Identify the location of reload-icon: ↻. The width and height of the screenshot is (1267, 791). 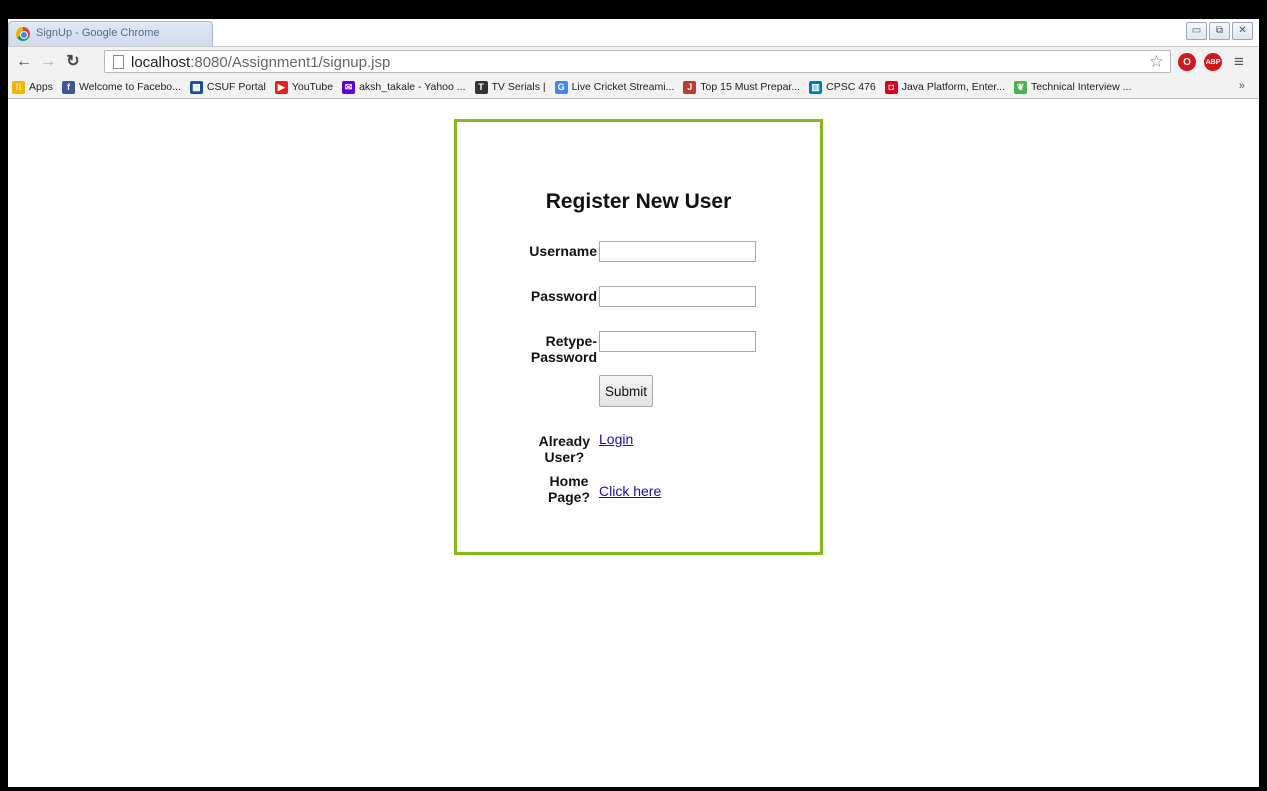
(73, 62).